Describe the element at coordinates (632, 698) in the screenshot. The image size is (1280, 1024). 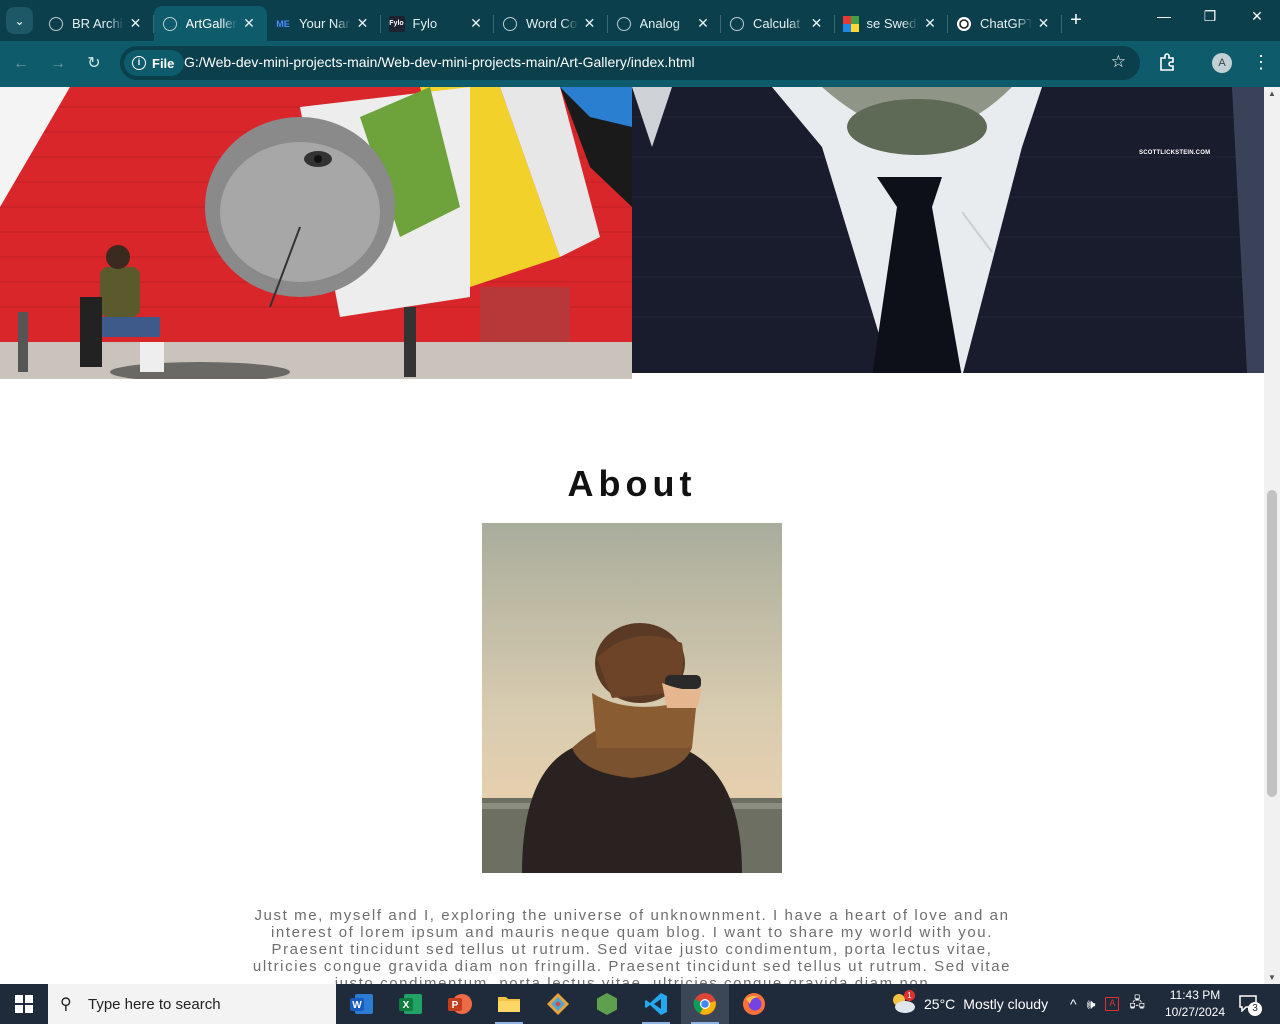
I see `about-portrait-image` at that location.